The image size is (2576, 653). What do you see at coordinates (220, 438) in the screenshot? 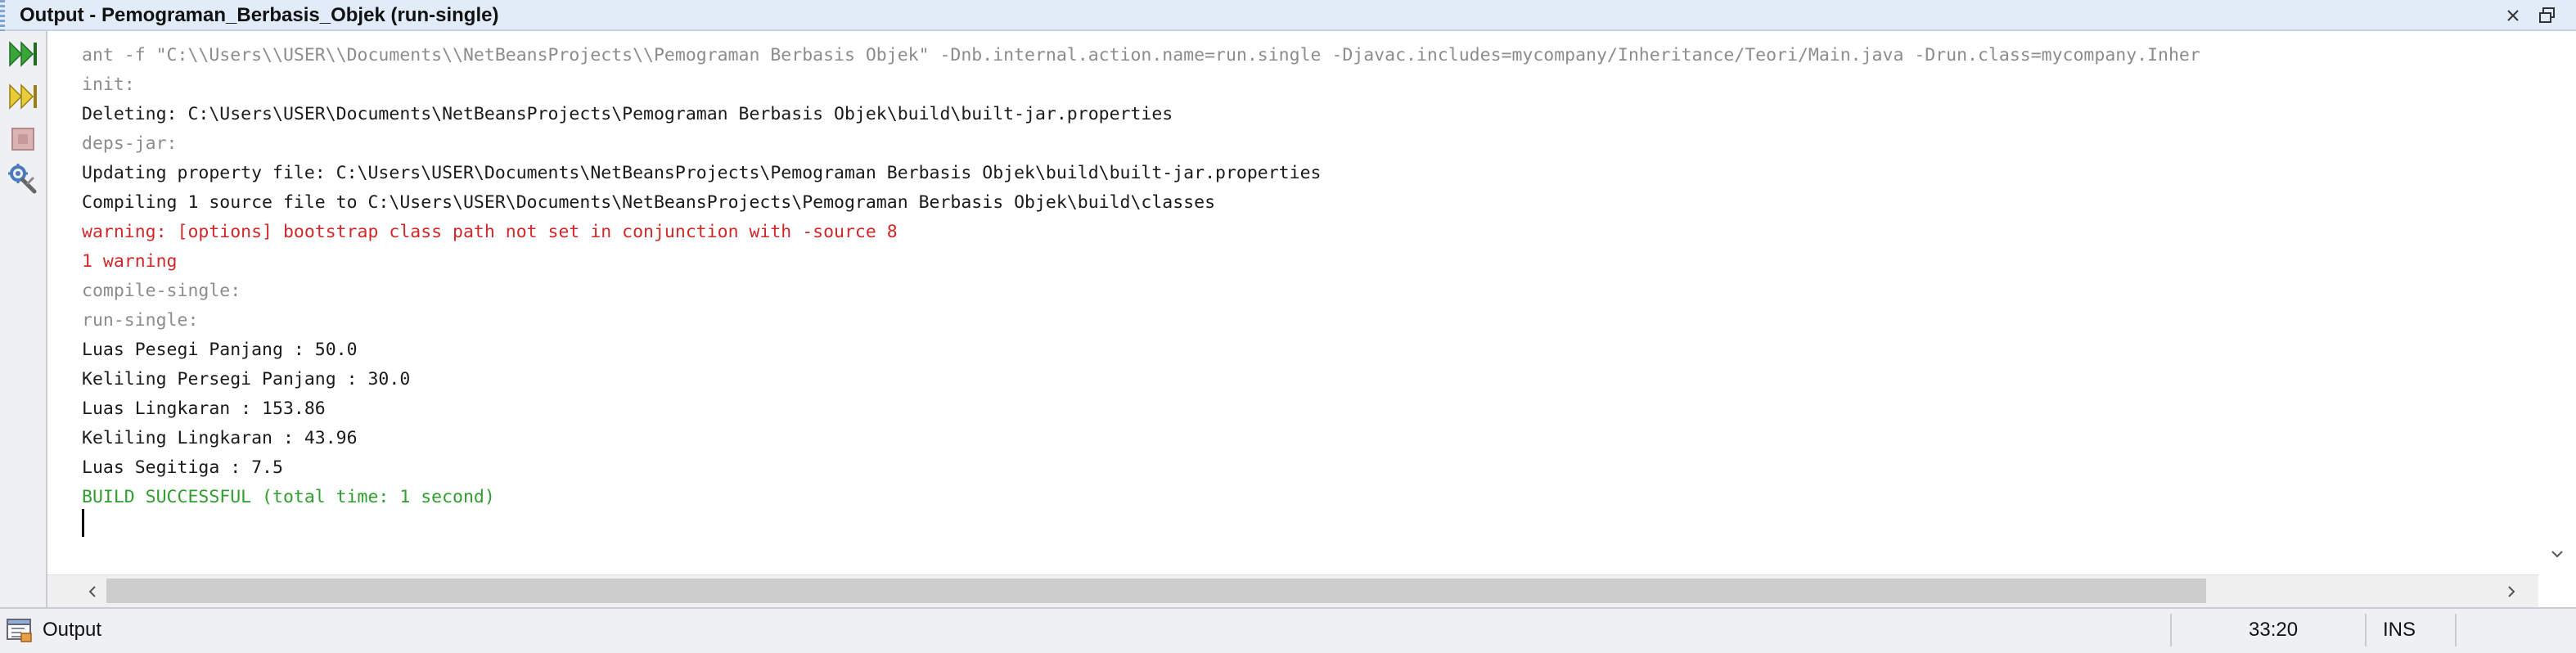
I see `output-line-program-output: Keliling Lingkaran : 43.96` at bounding box center [220, 438].